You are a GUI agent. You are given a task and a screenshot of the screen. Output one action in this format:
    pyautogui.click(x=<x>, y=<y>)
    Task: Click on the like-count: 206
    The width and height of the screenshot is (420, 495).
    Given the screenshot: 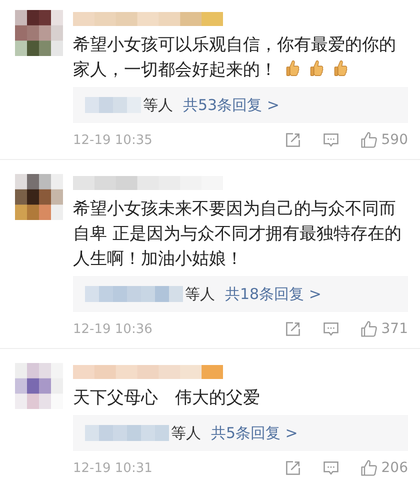 What is the action you would take?
    pyautogui.click(x=394, y=468)
    